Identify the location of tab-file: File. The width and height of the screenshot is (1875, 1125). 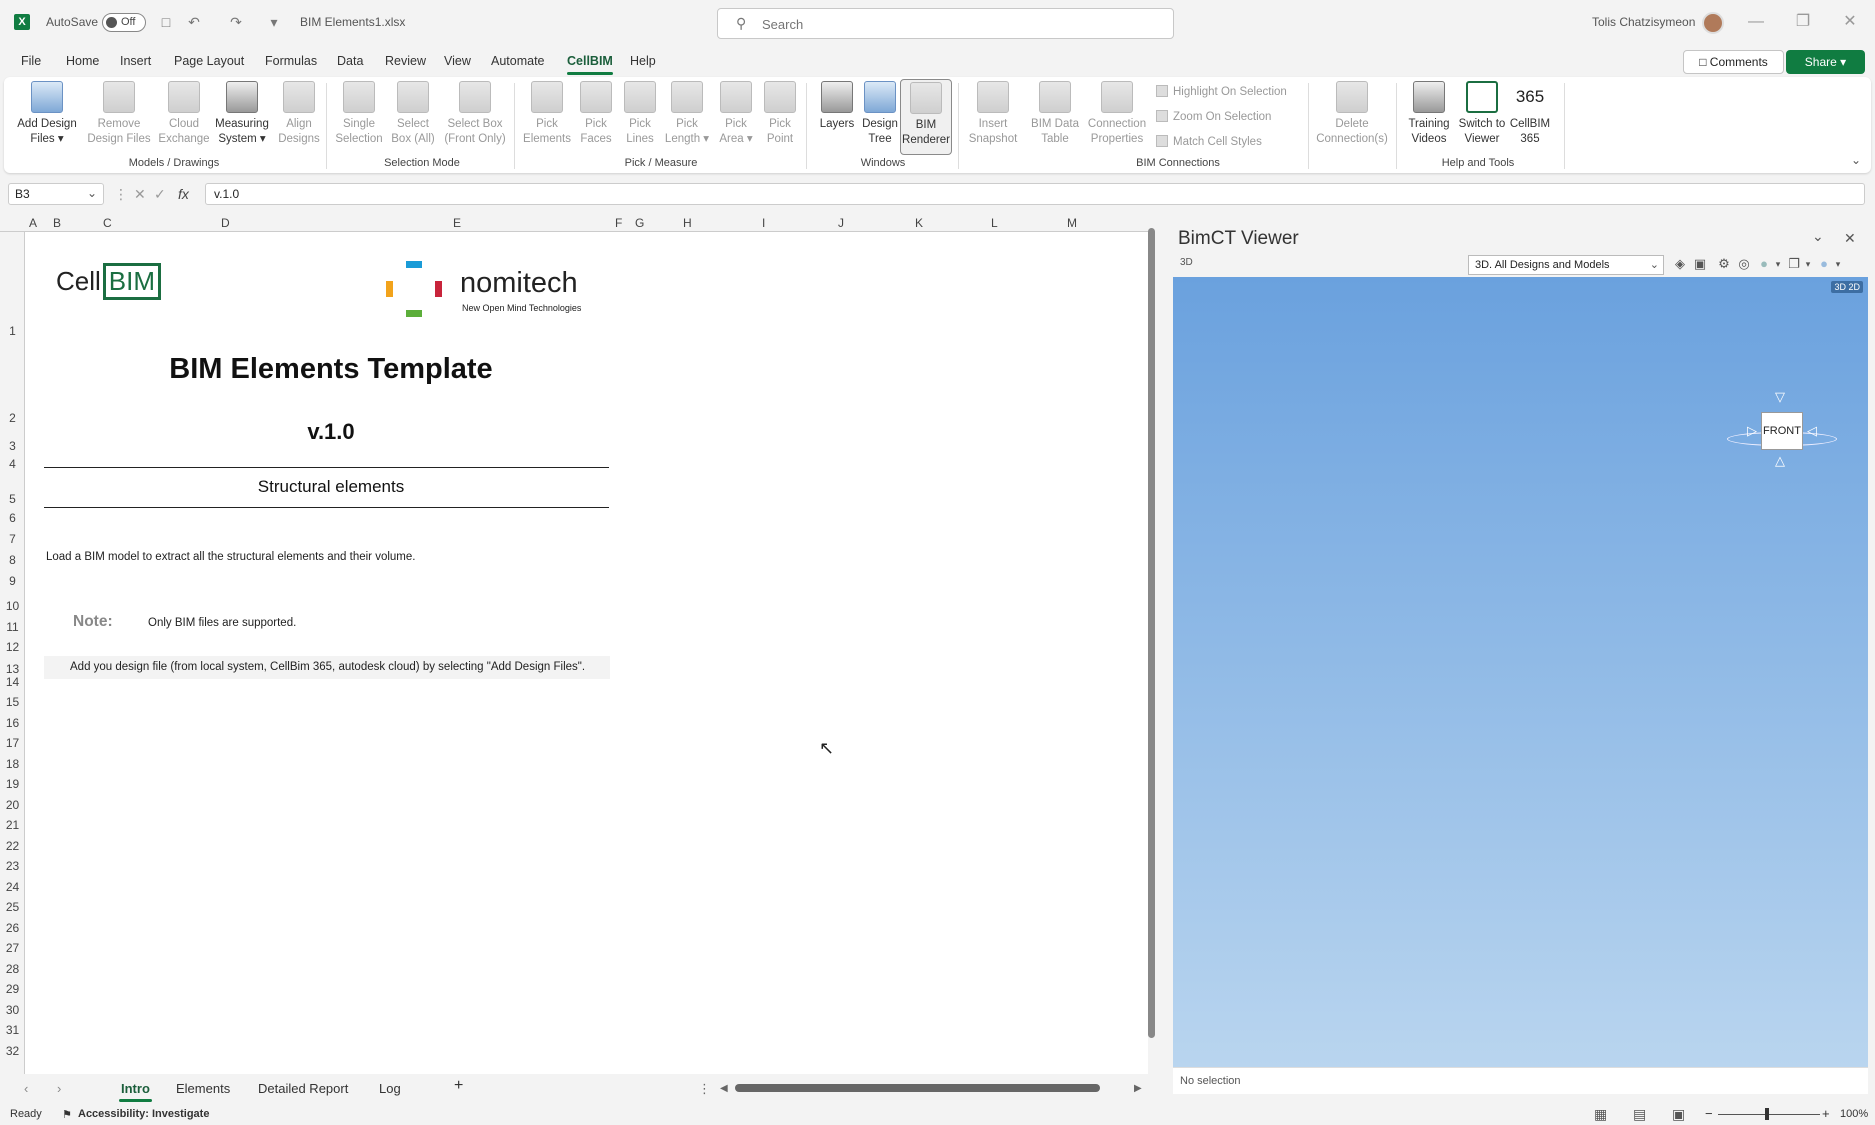
(31, 61).